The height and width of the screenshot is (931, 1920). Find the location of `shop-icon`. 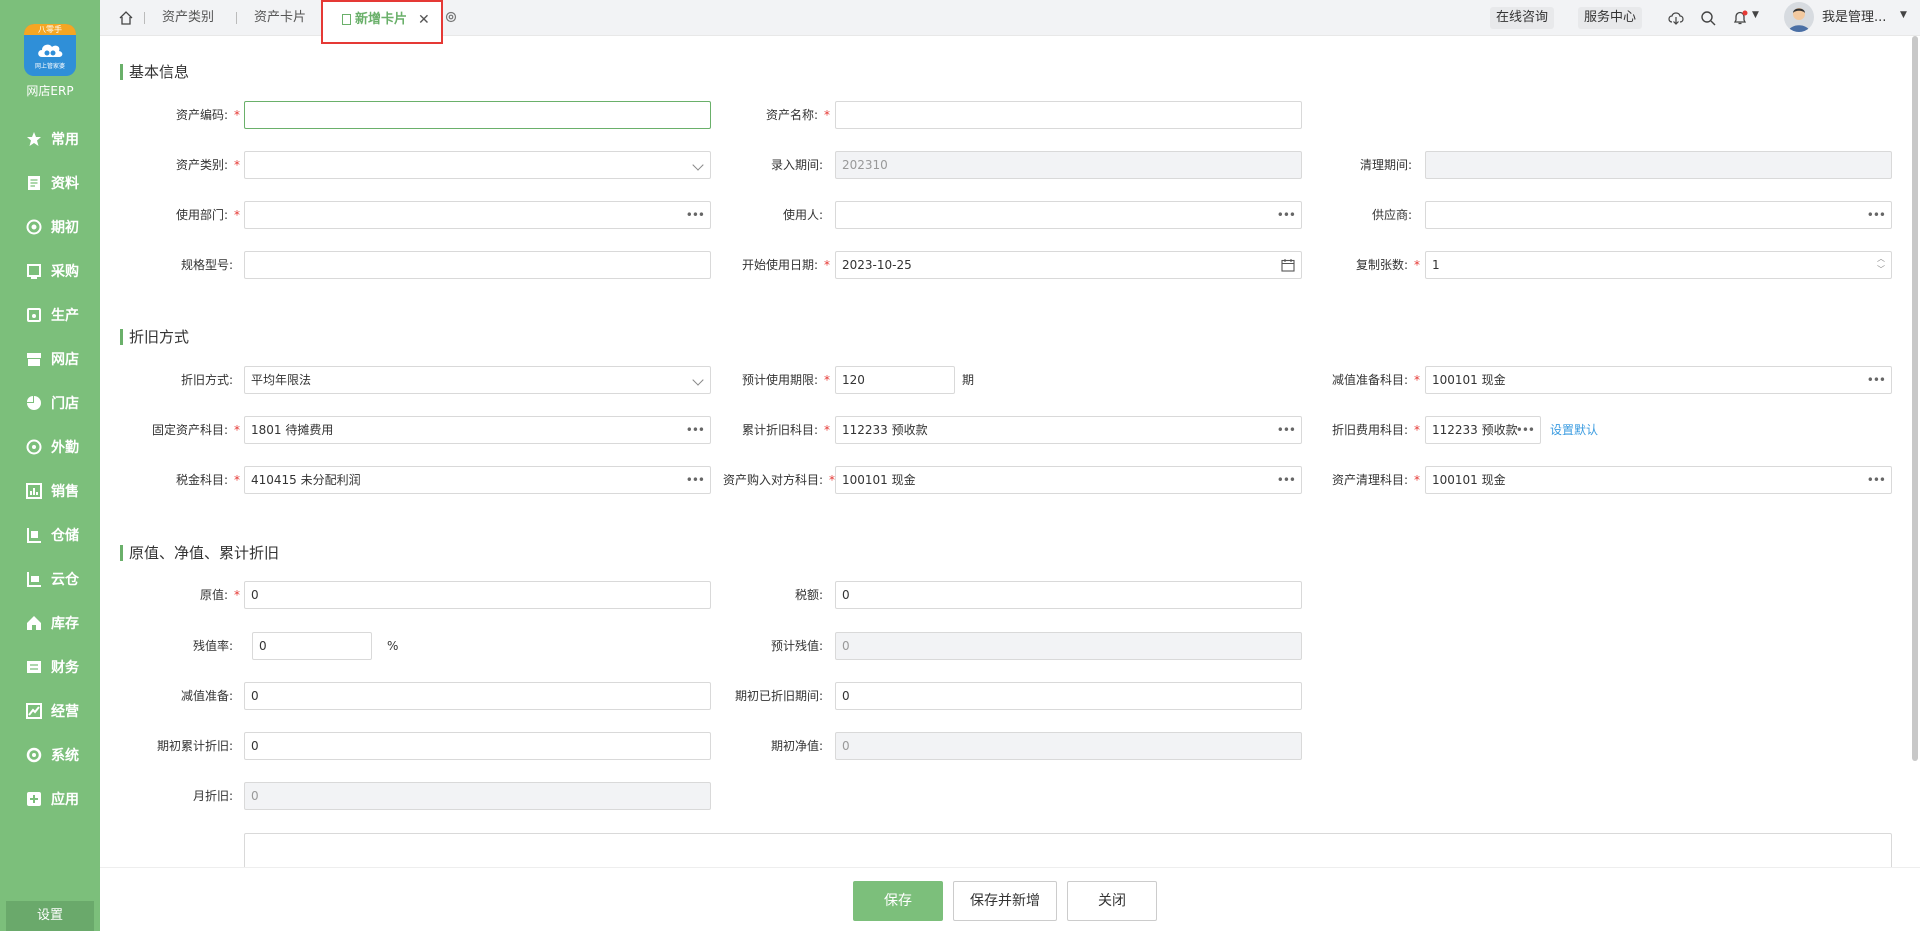

shop-icon is located at coordinates (34, 359).